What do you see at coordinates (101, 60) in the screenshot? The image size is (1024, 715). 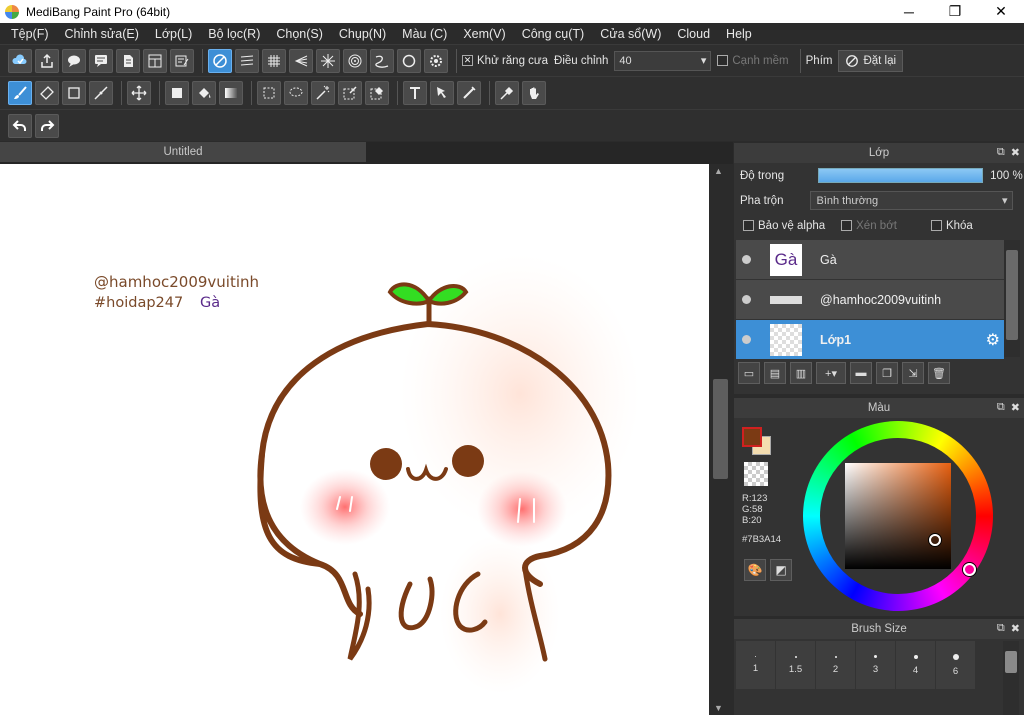 I see `speech-box-icon` at bounding box center [101, 60].